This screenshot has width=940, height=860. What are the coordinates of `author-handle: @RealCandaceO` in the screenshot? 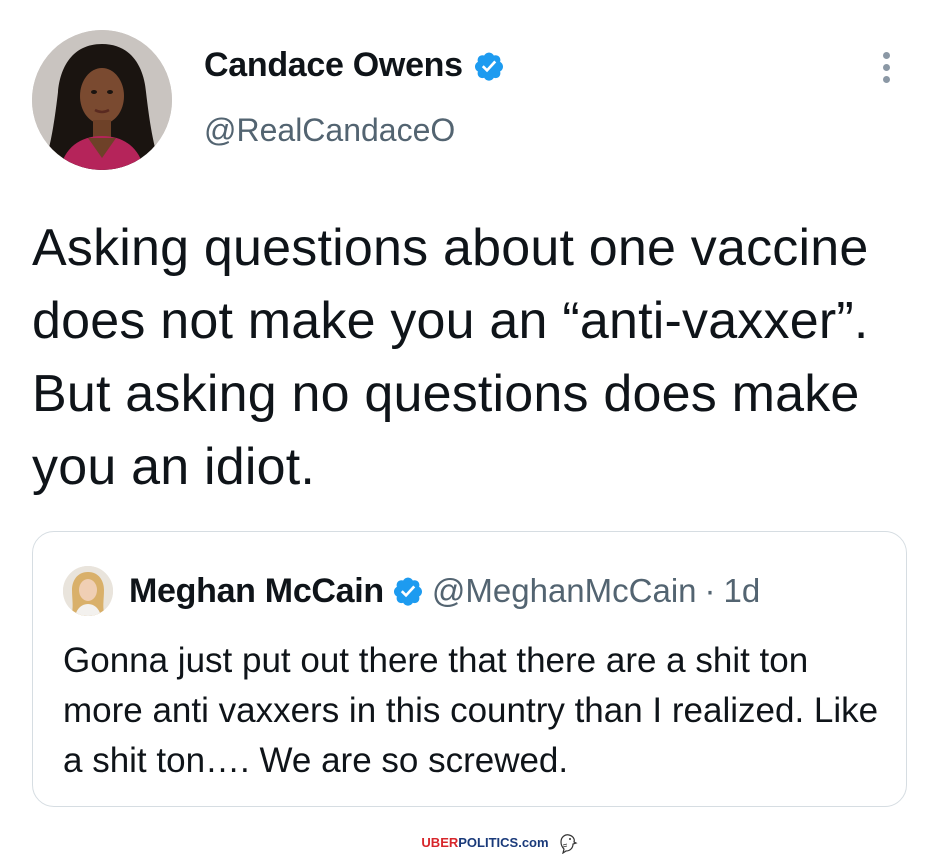 It's located at (329, 130).